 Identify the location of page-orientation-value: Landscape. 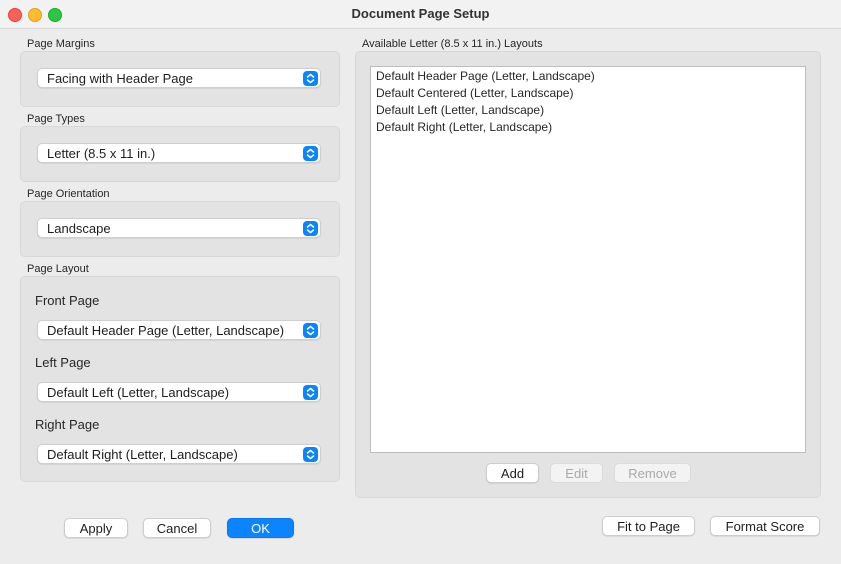
(79, 228).